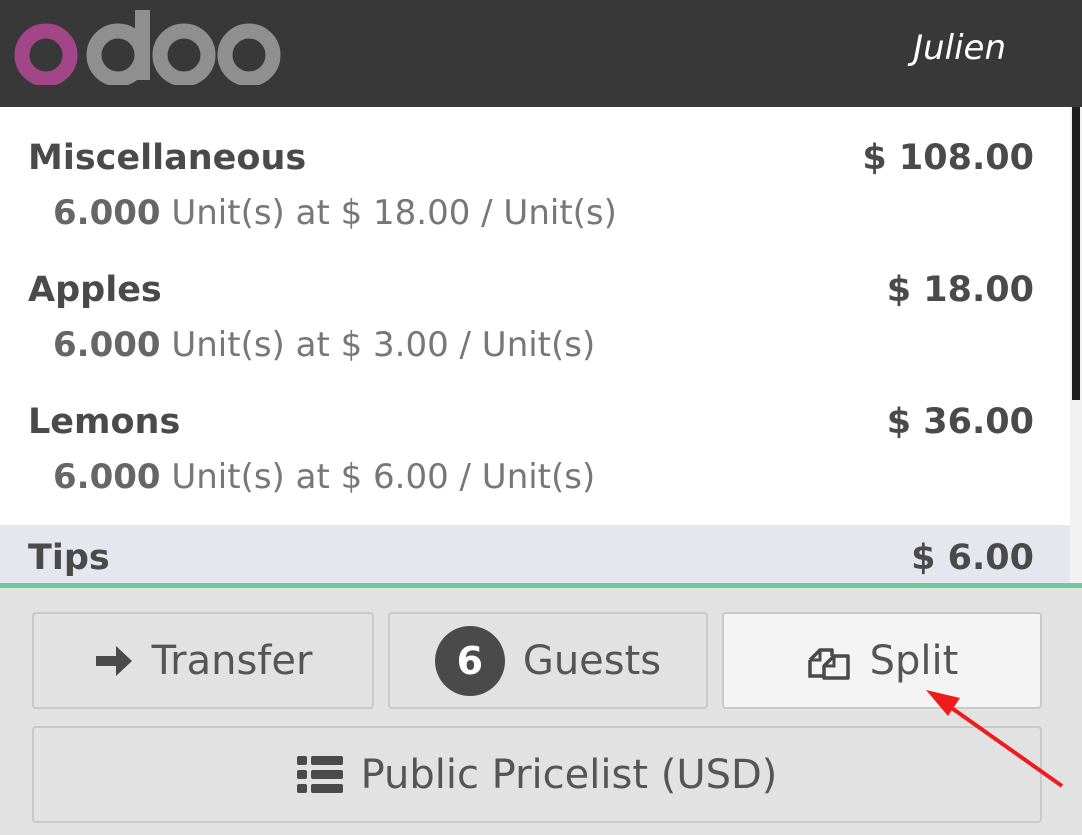 The width and height of the screenshot is (1082, 835). I want to click on product-name: Tips, so click(69, 558).